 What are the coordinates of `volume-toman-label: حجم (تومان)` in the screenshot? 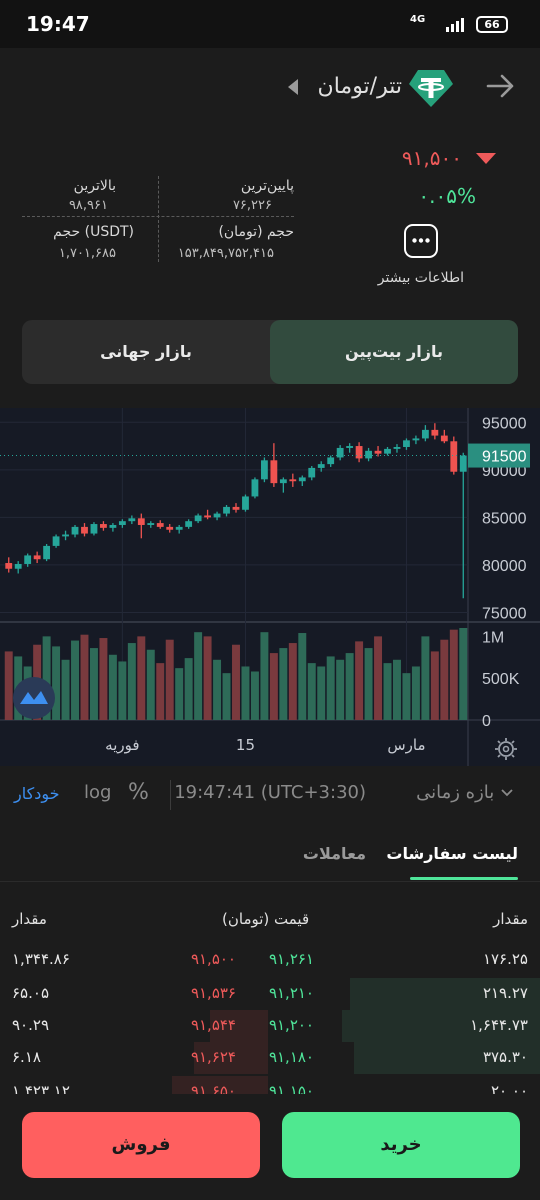 It's located at (256, 232).